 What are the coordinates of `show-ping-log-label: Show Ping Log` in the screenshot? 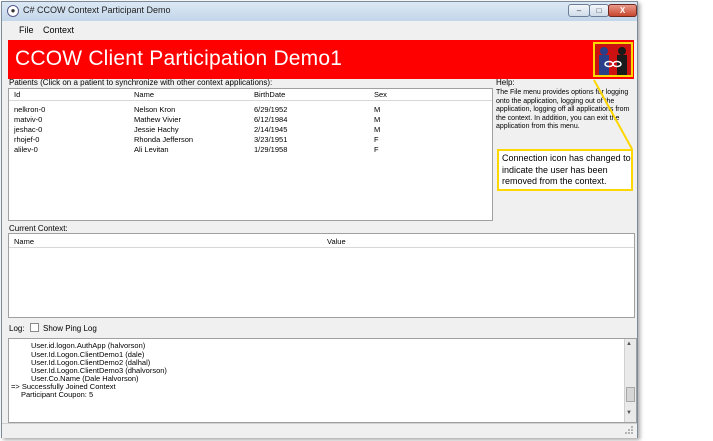 It's located at (70, 328).